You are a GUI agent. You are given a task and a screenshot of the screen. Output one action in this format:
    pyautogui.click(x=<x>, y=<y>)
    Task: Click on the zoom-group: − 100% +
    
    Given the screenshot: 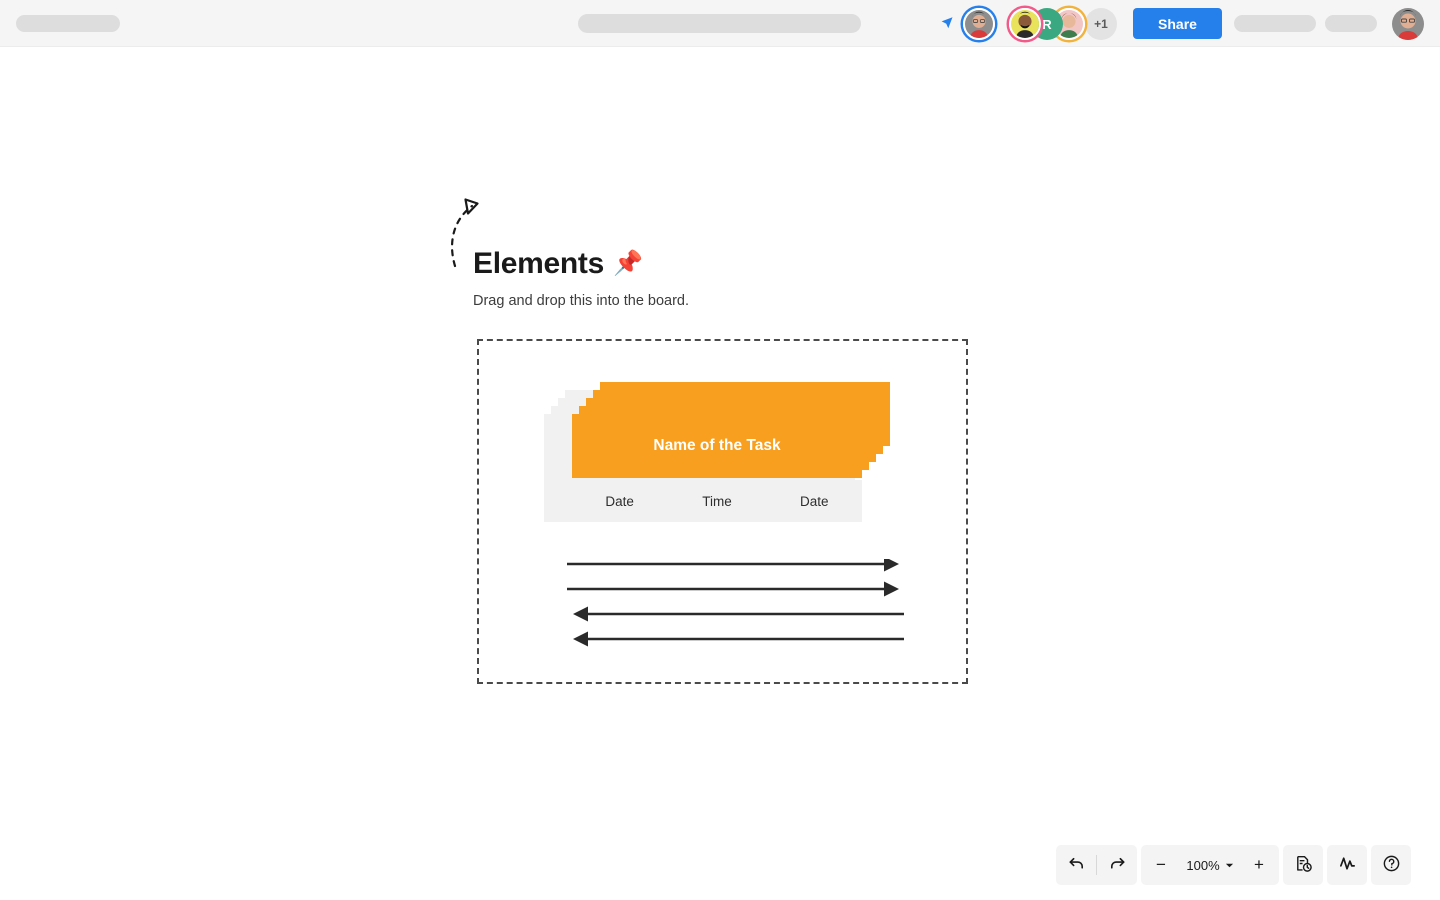 What is the action you would take?
    pyautogui.click(x=1210, y=865)
    